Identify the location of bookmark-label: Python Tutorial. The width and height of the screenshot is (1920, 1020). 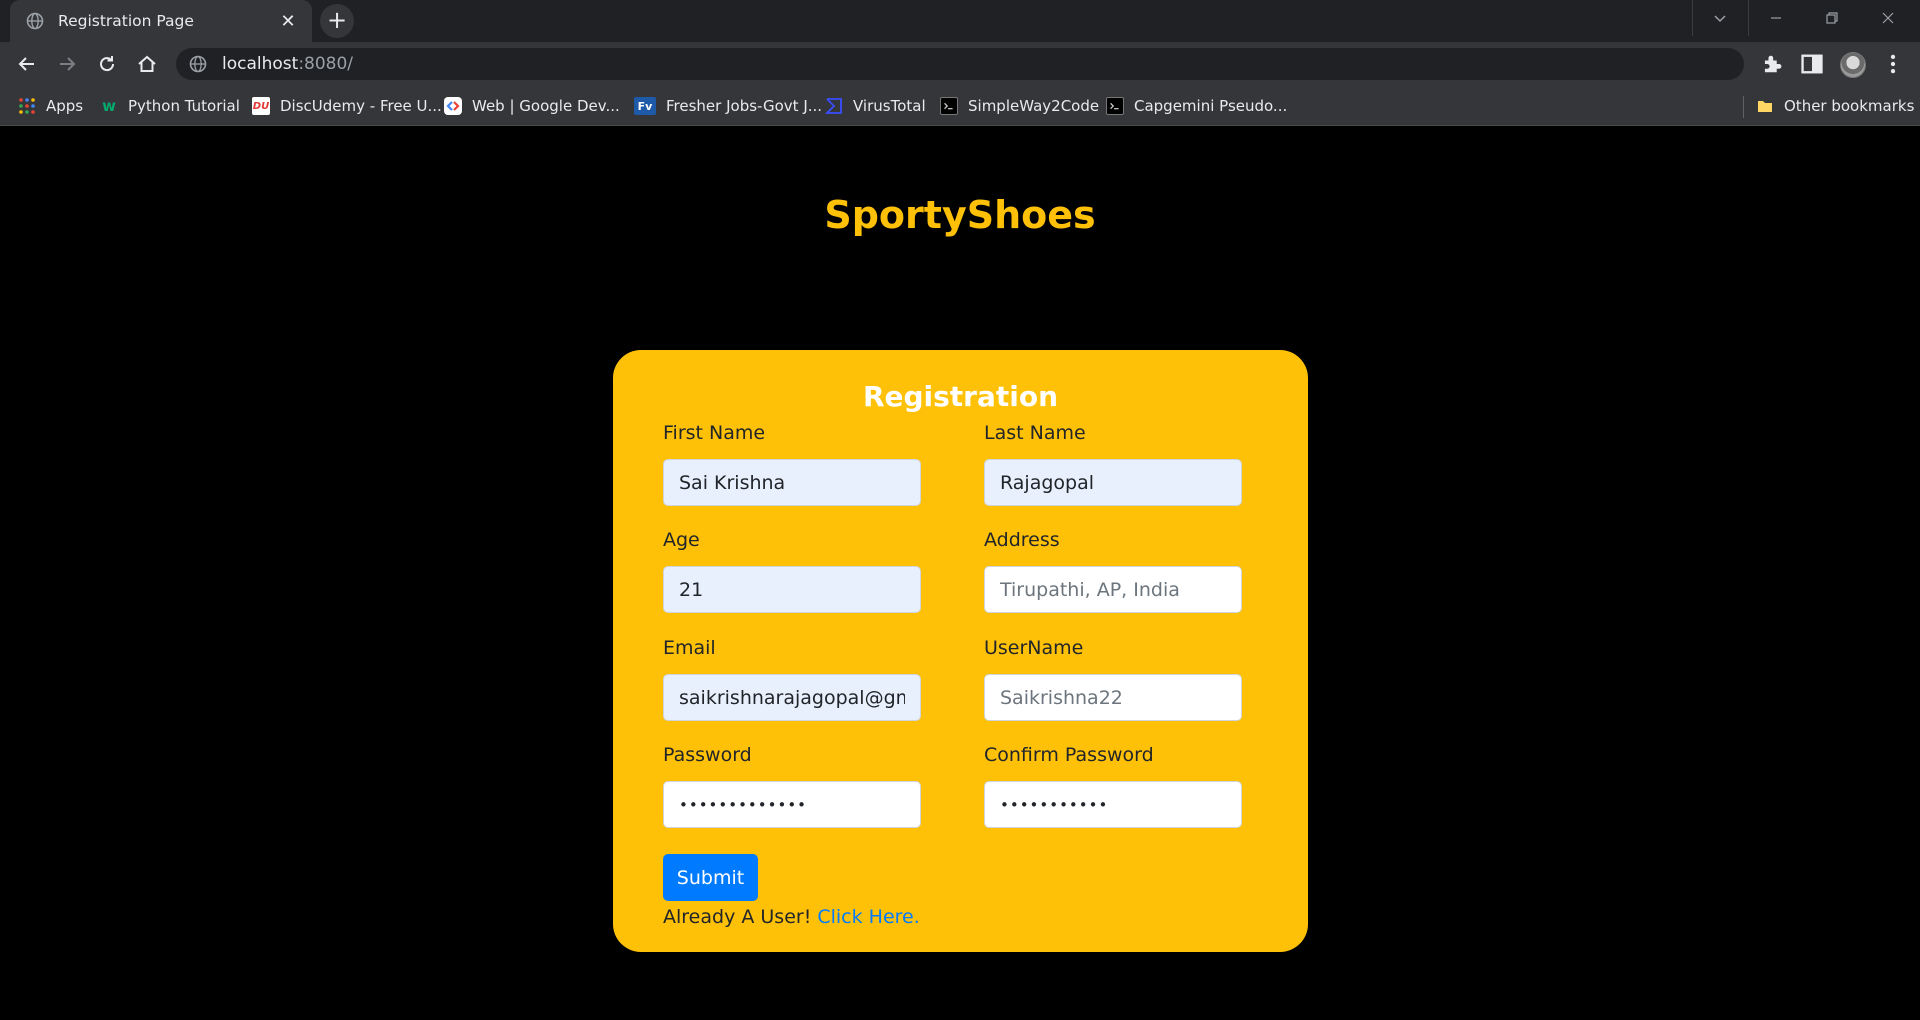
(184, 106).